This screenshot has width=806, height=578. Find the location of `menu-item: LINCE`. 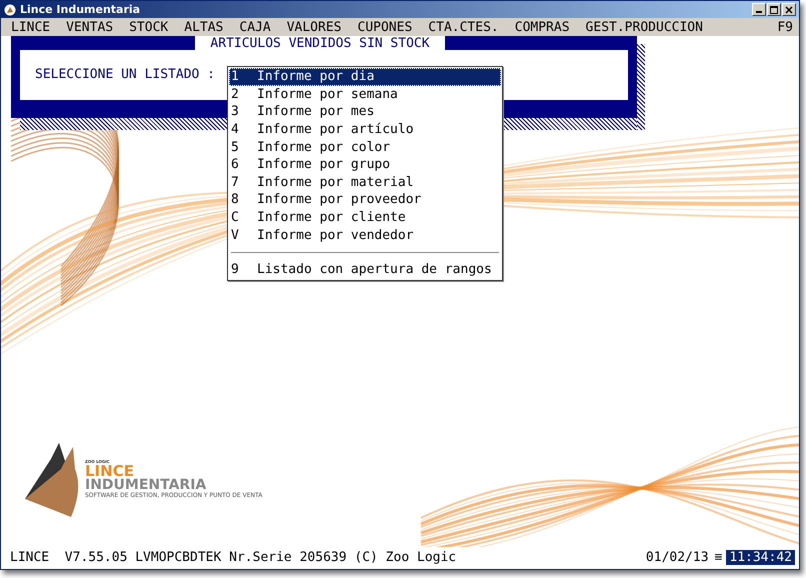

menu-item: LINCE is located at coordinates (30, 27).